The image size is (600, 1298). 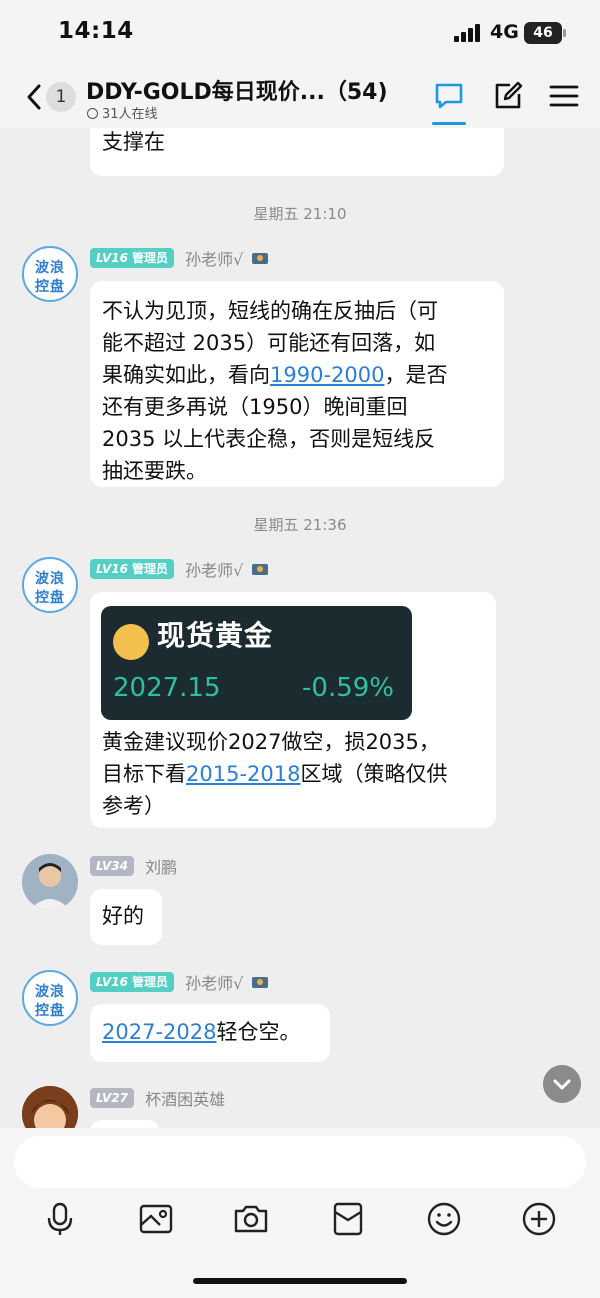 I want to click on message-bubble, so click(x=125, y=1124).